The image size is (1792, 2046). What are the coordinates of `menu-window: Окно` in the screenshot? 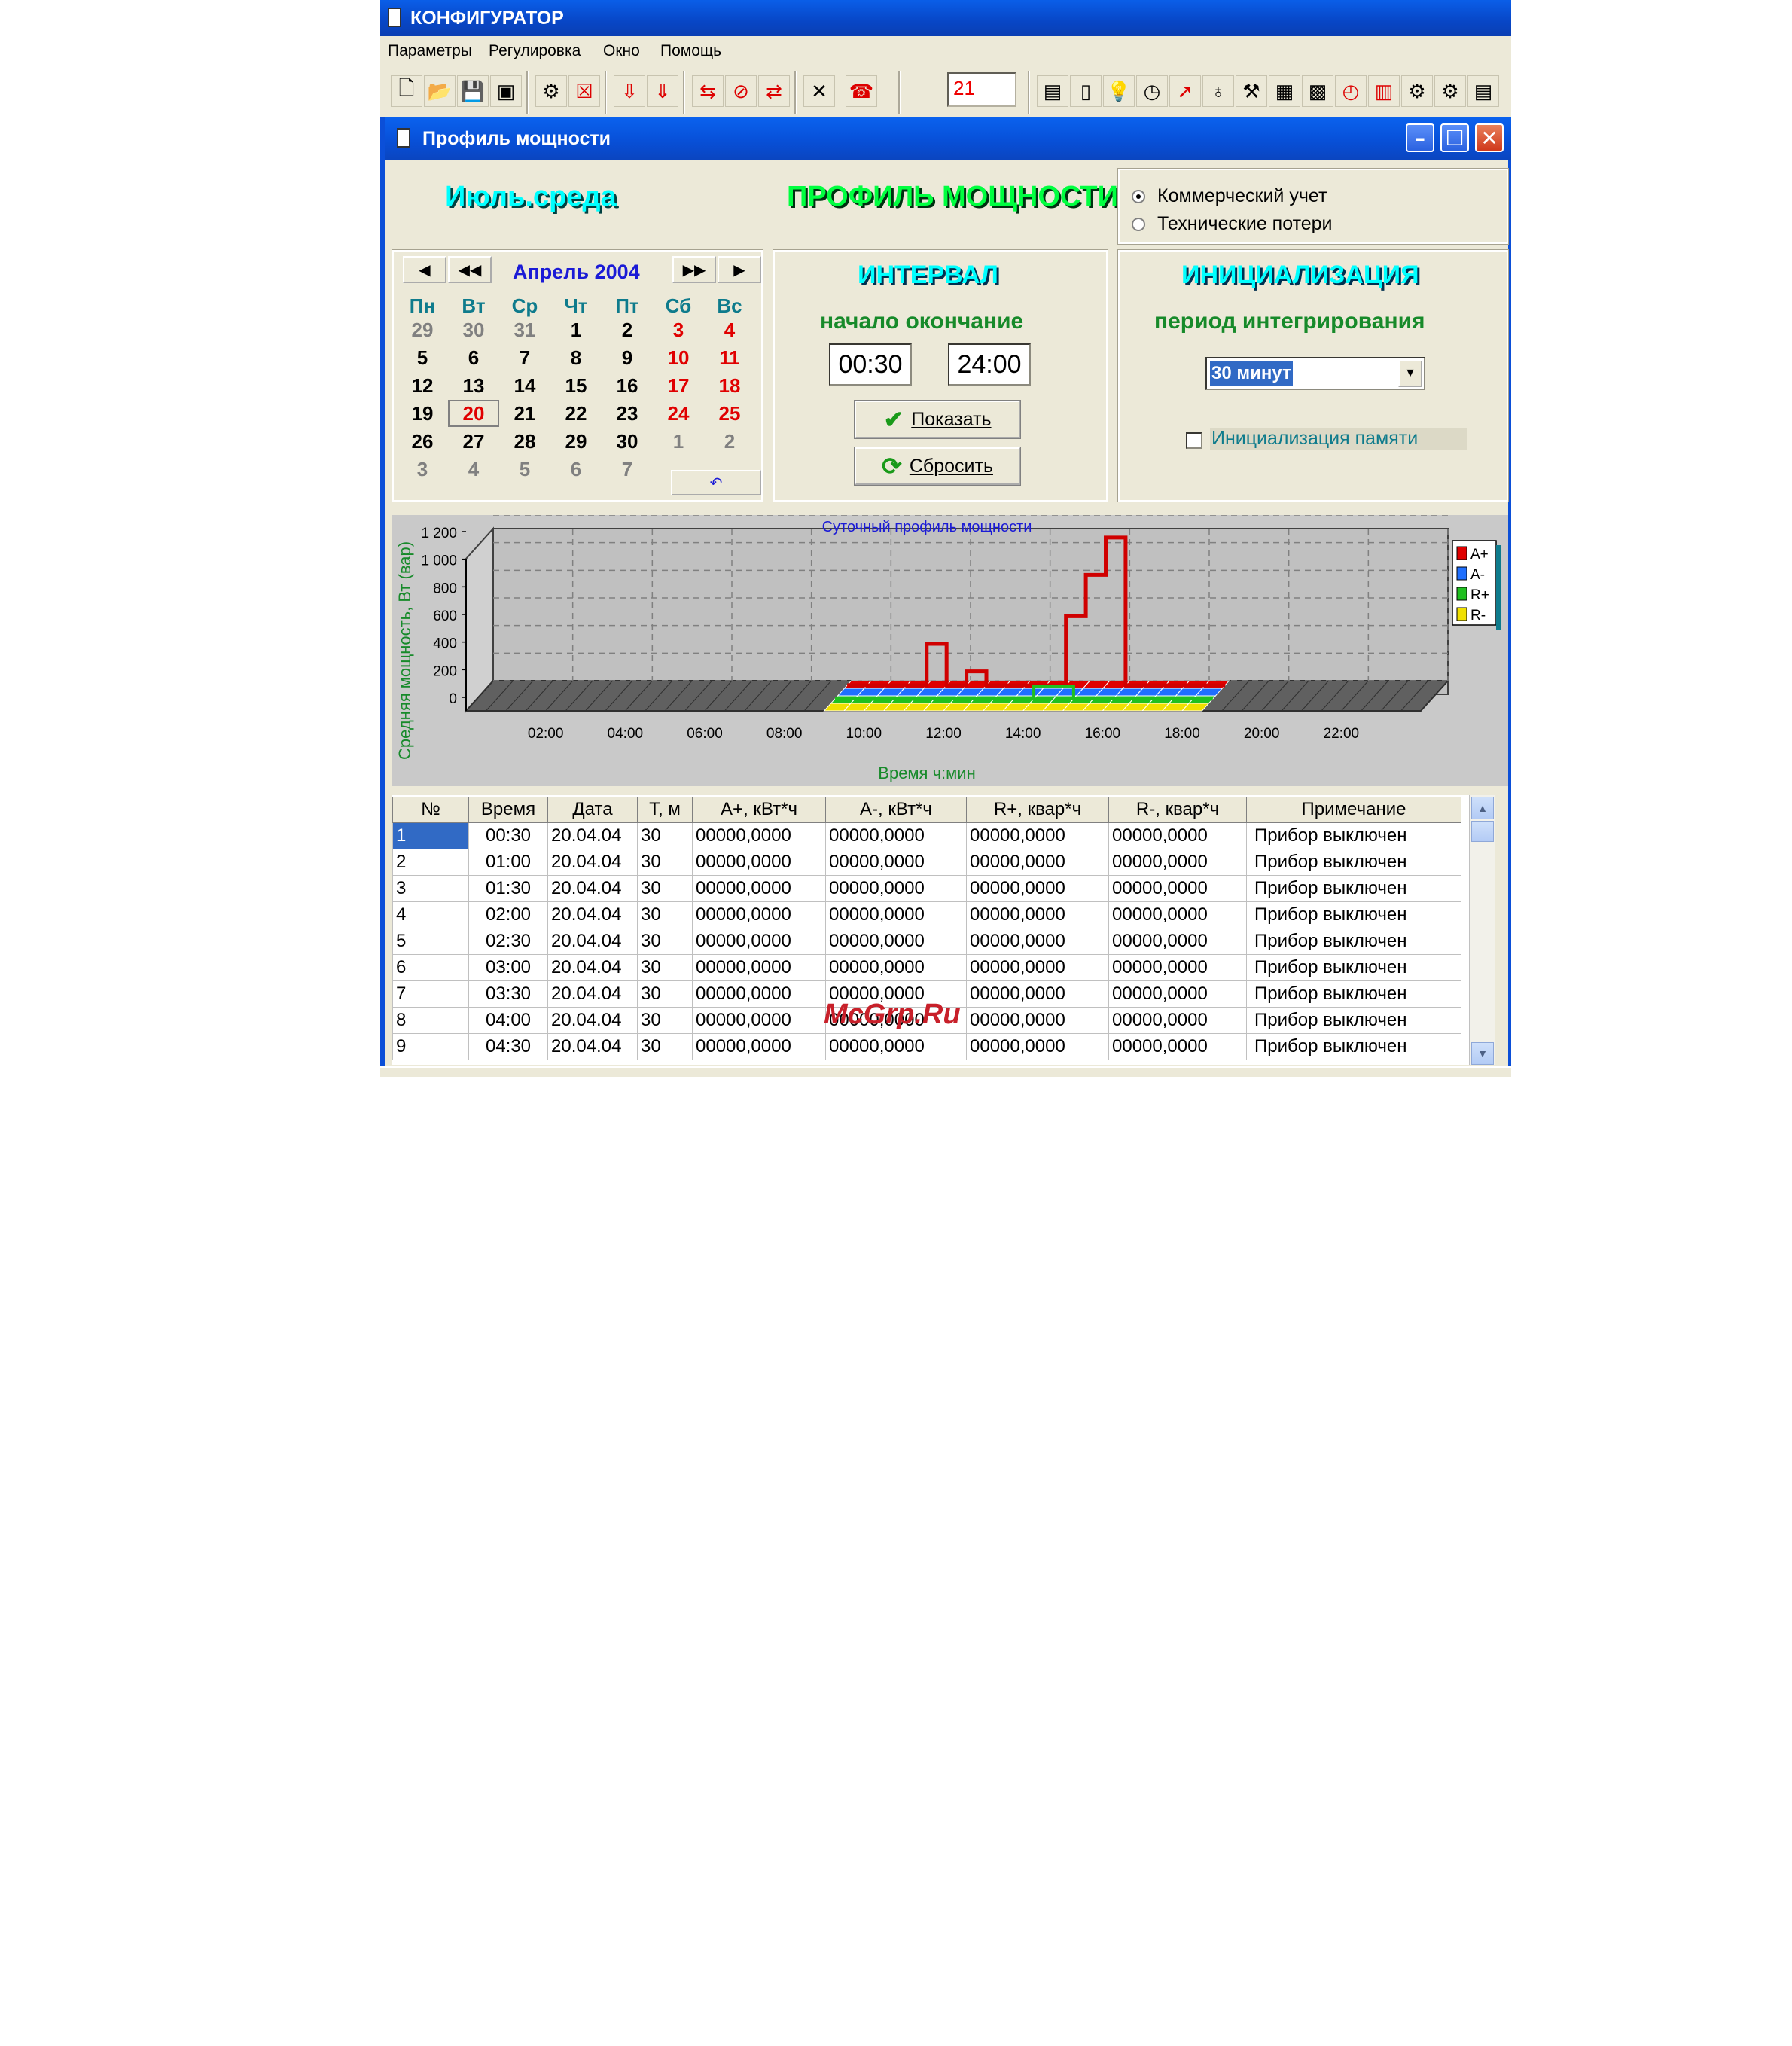 It's located at (621, 51).